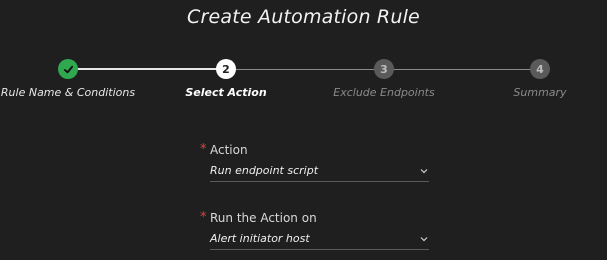 The image size is (607, 260). I want to click on run-on-field: * Run the Action on Alert initiator host, so click(314, 230).